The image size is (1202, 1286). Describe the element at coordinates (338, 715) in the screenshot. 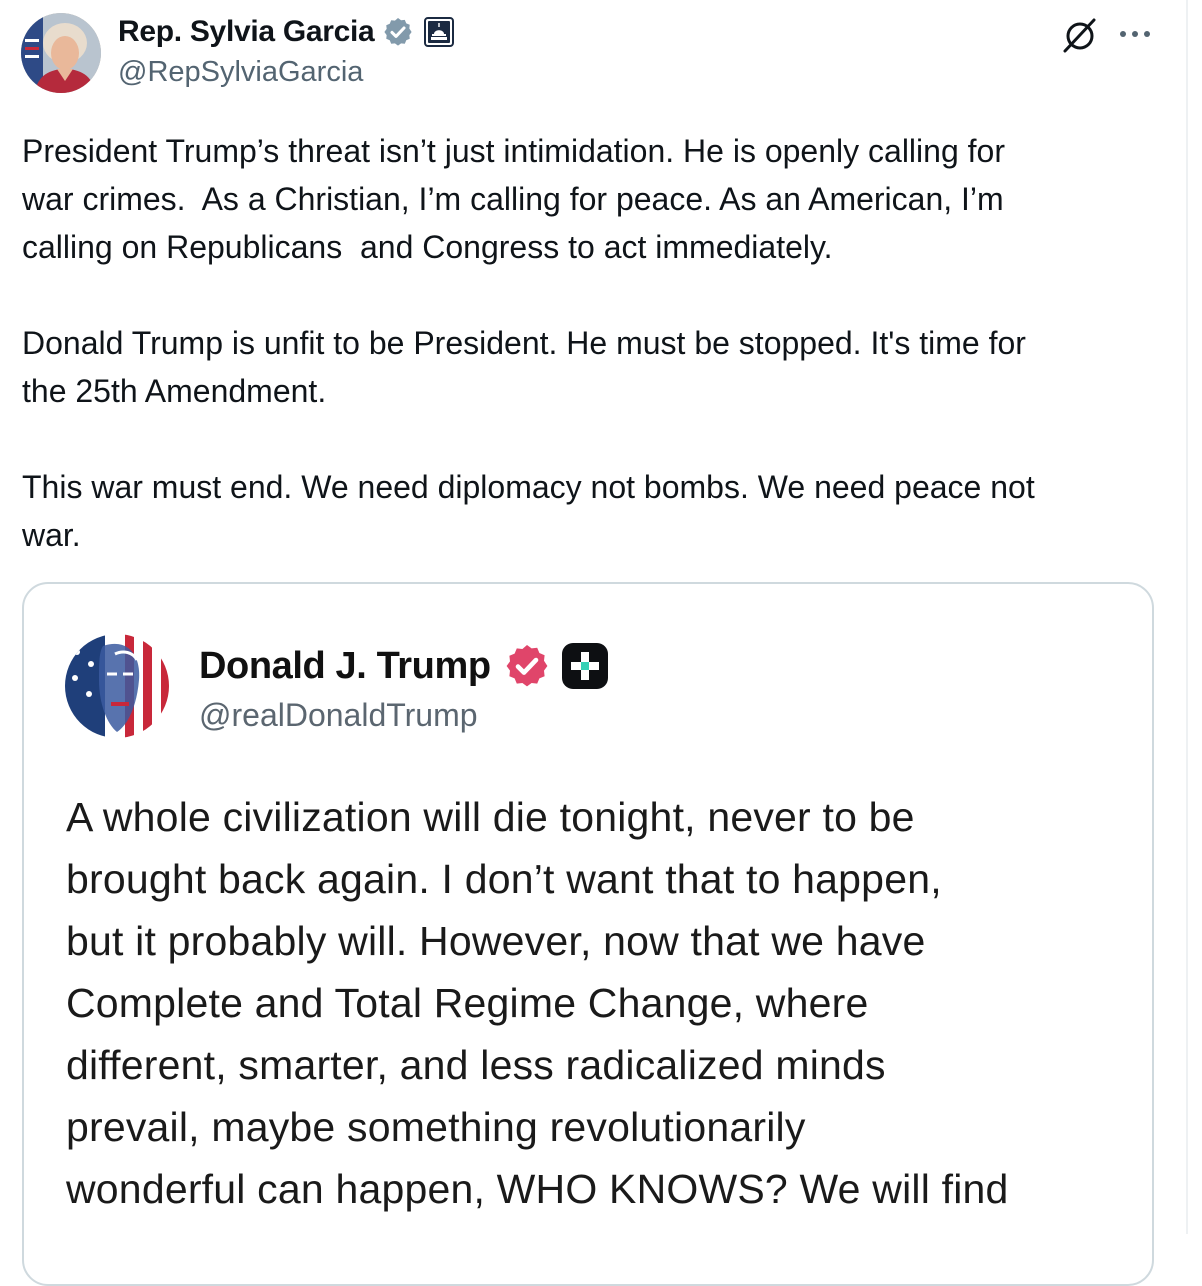

I see `quoted-author-handle: @realDonaldTrump` at that location.